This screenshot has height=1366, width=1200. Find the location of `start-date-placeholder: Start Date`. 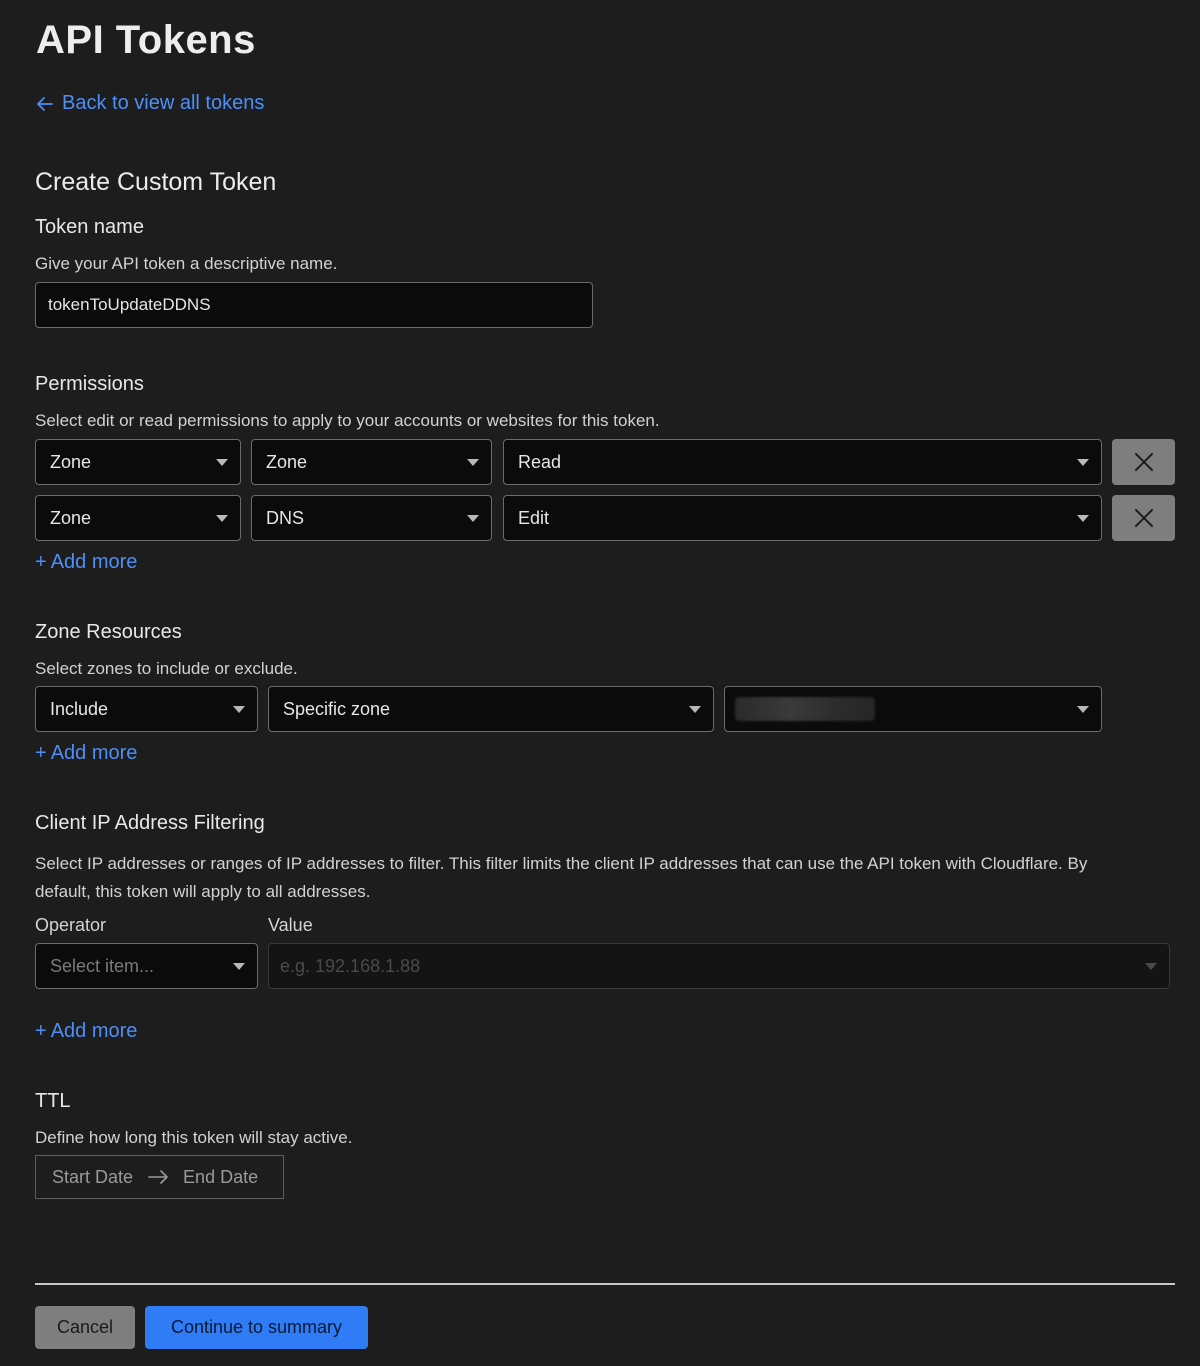

start-date-placeholder: Start Date is located at coordinates (92, 1177).